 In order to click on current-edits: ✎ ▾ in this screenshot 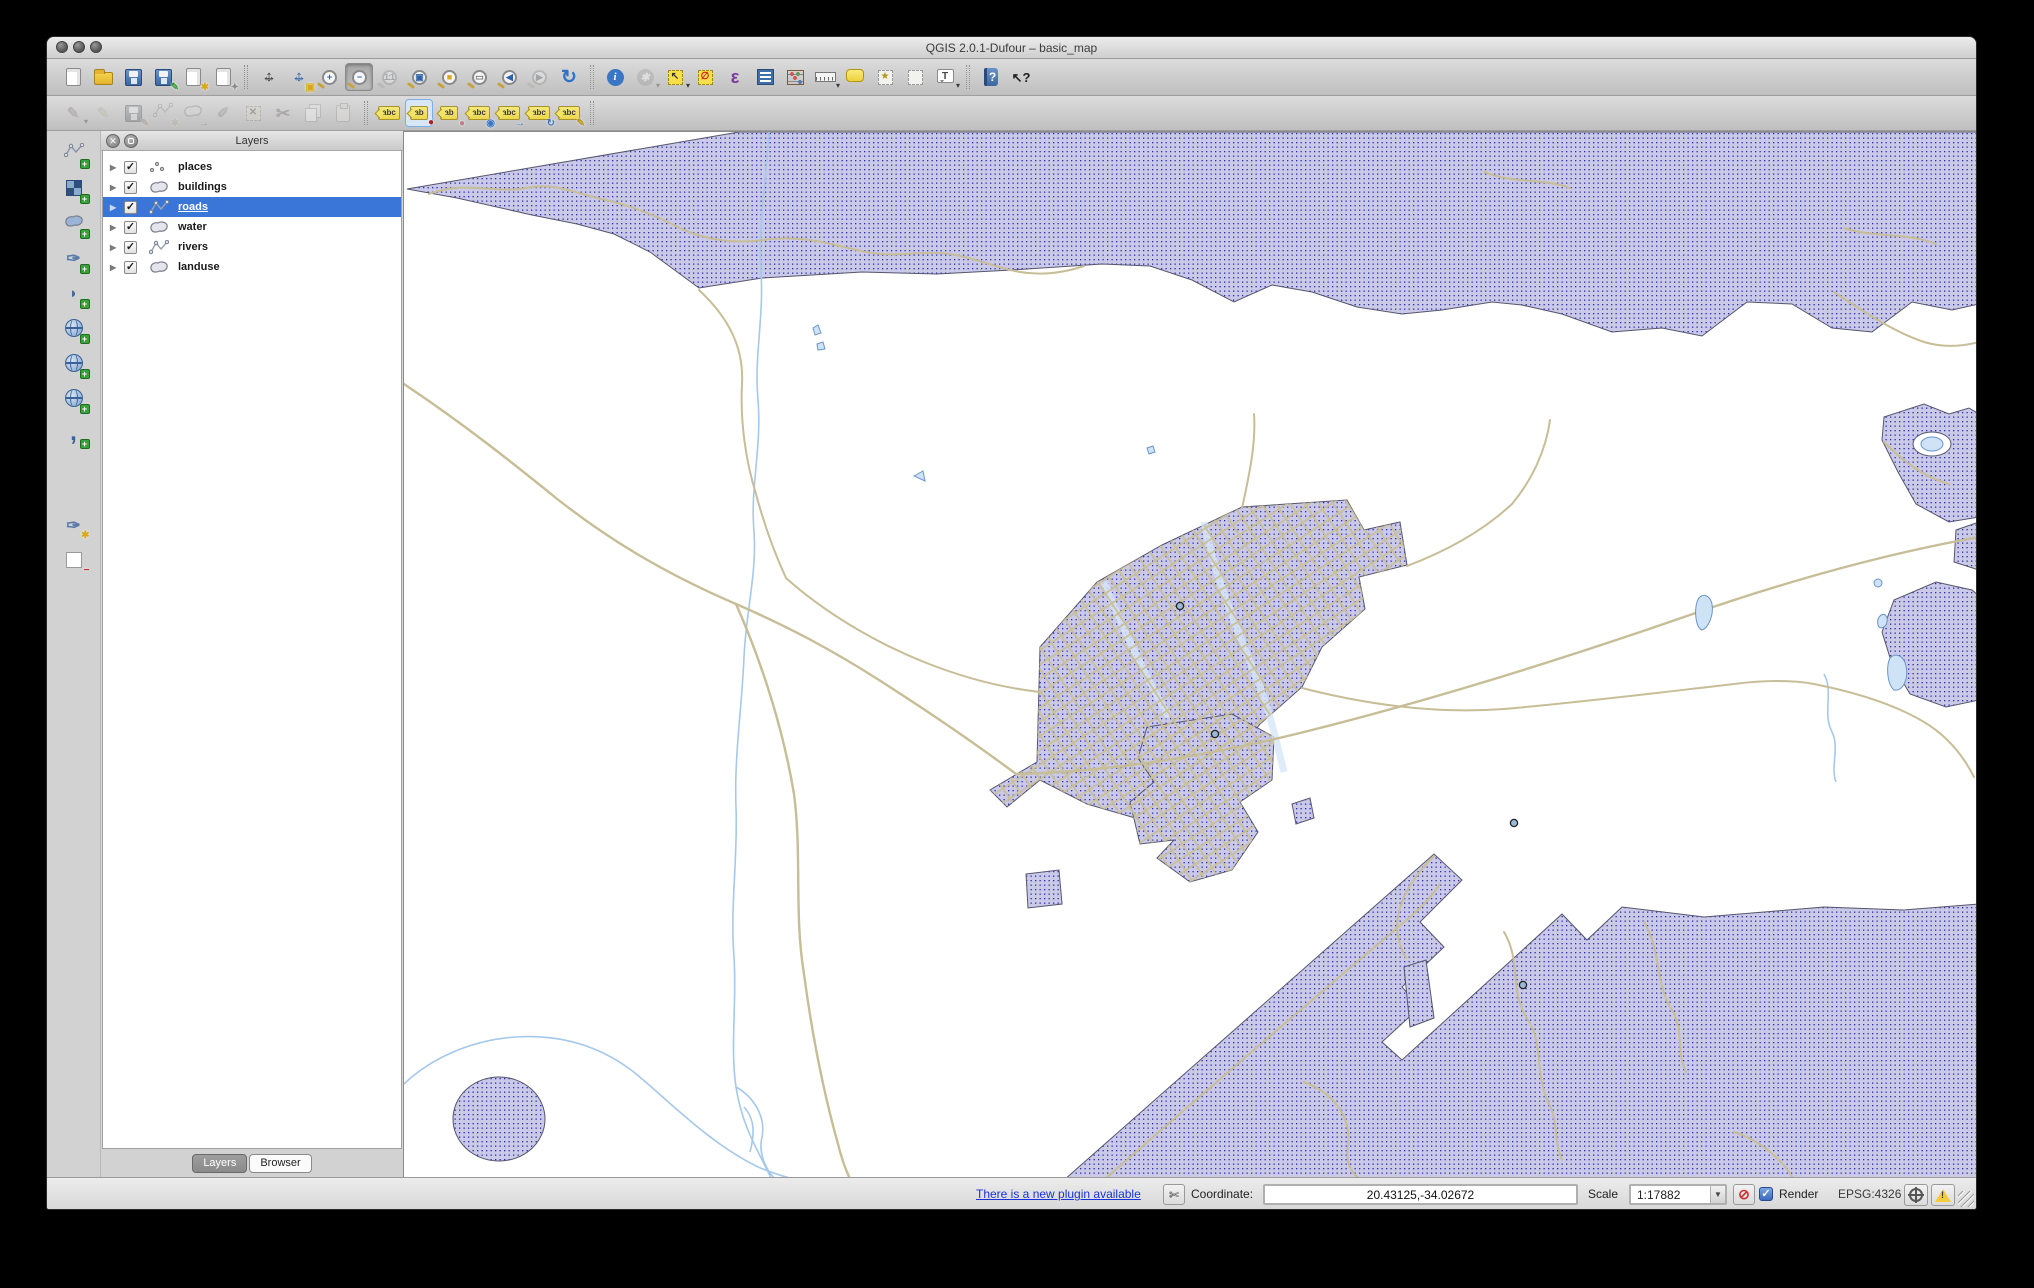, I will do `click(73, 113)`.